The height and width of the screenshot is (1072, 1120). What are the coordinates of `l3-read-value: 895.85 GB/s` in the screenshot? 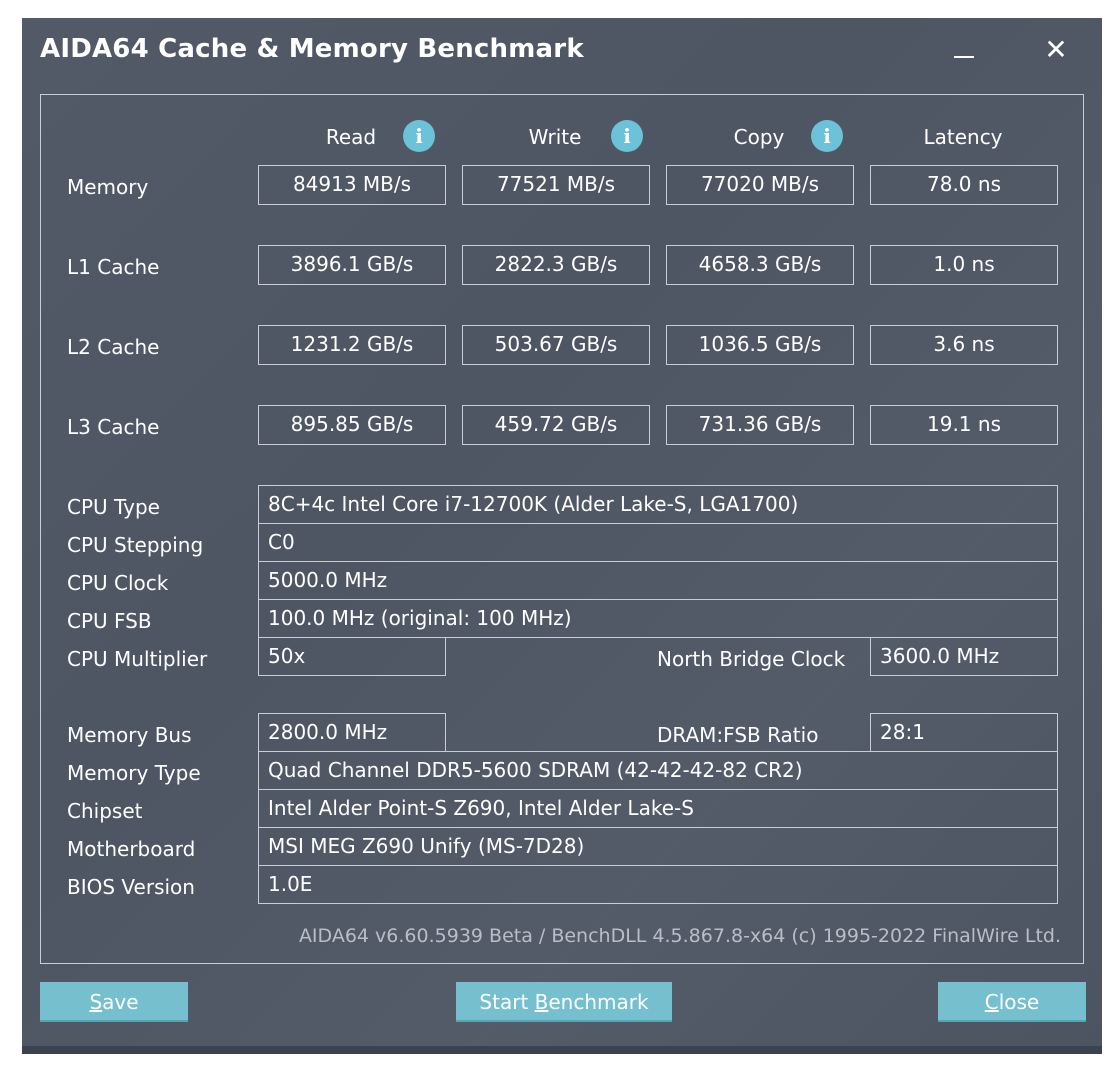 It's located at (352, 425).